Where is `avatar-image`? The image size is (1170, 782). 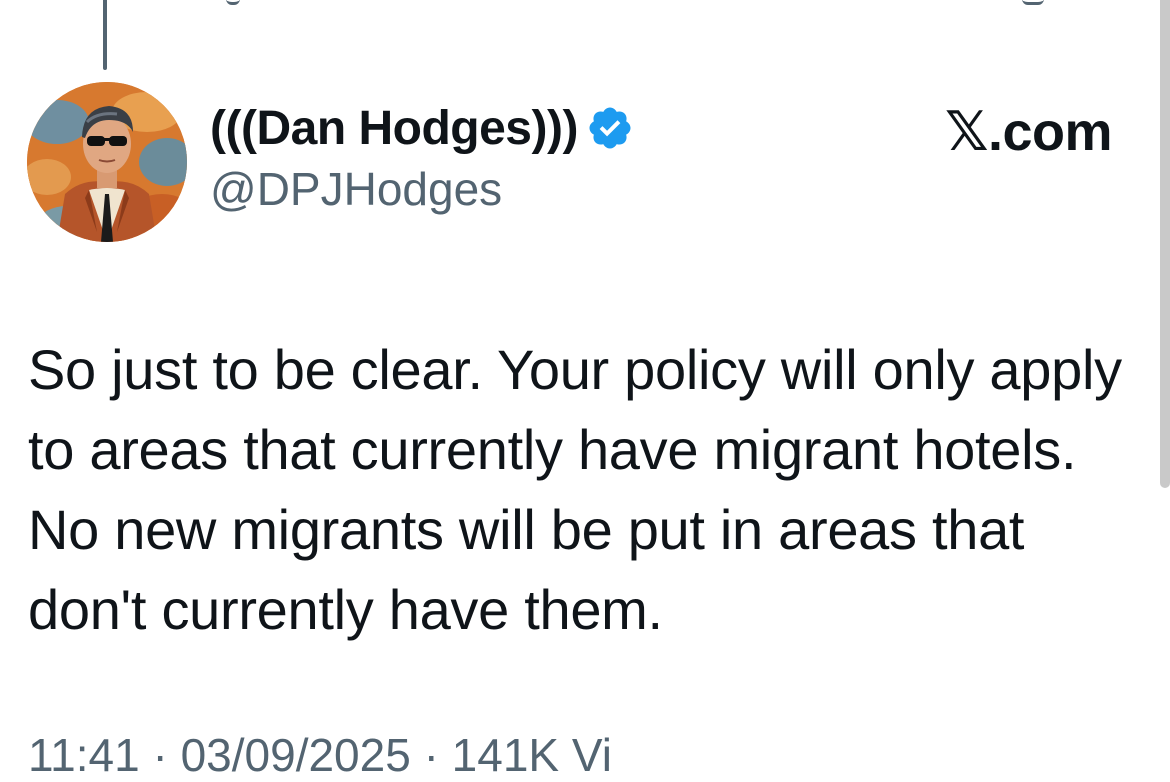
avatar-image is located at coordinates (107, 162).